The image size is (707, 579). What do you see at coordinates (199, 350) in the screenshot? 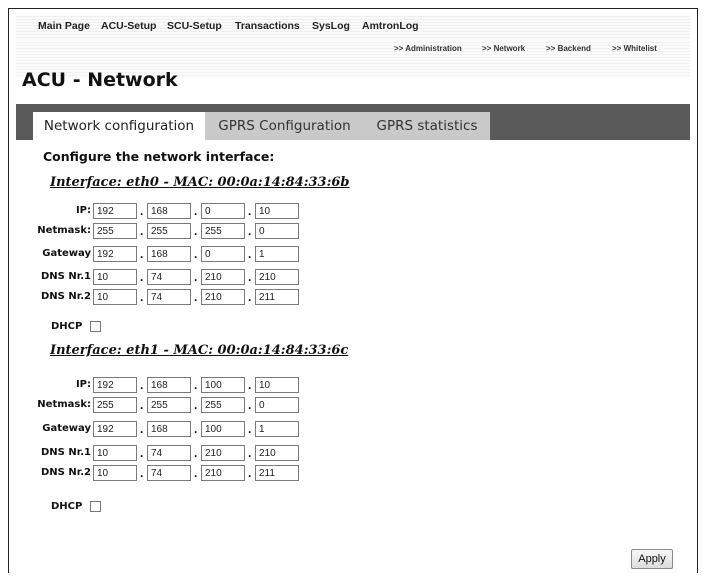
I see `interface-eth1-title: Interface: eth1 - MAC: 00:0a:14:84:33:6c` at bounding box center [199, 350].